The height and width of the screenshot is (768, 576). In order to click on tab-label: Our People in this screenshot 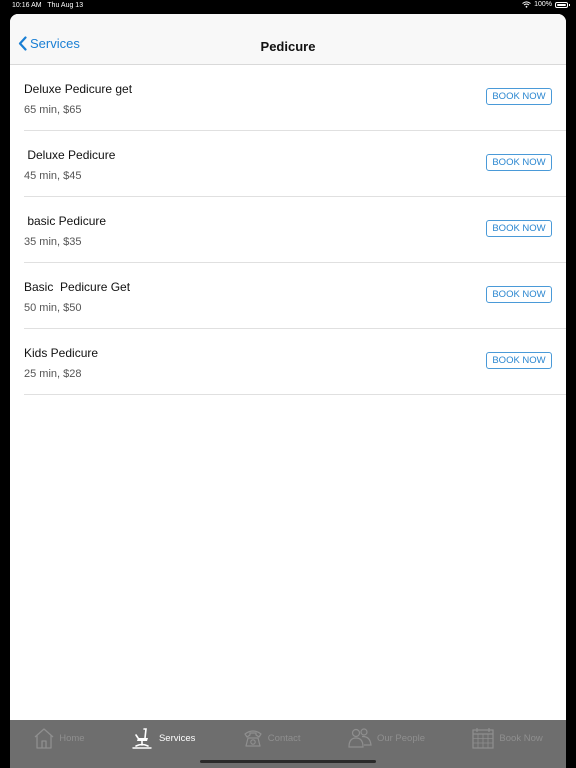, I will do `click(401, 738)`.